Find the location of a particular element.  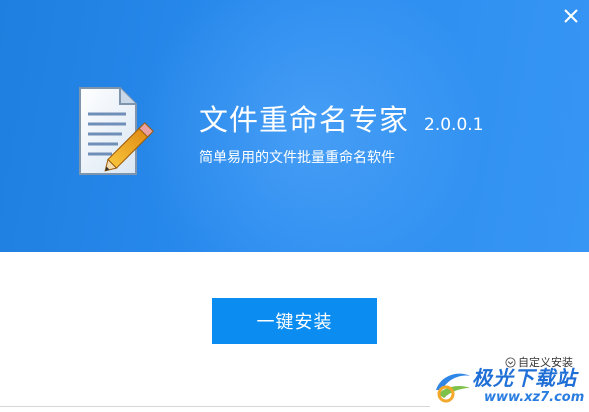

app-title: 文件重命名专家 is located at coordinates (304, 120).